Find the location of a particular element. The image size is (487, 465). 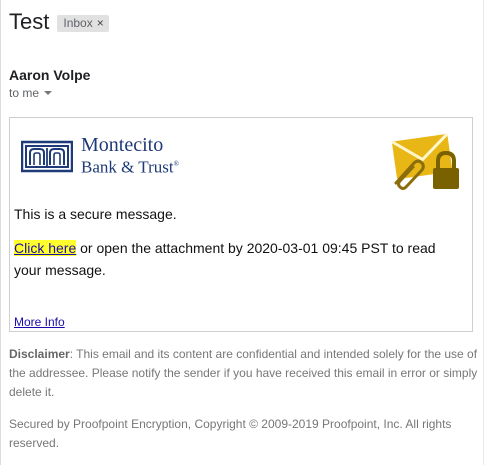

logo-name-line2: Bank & Trust® is located at coordinates (130, 166).